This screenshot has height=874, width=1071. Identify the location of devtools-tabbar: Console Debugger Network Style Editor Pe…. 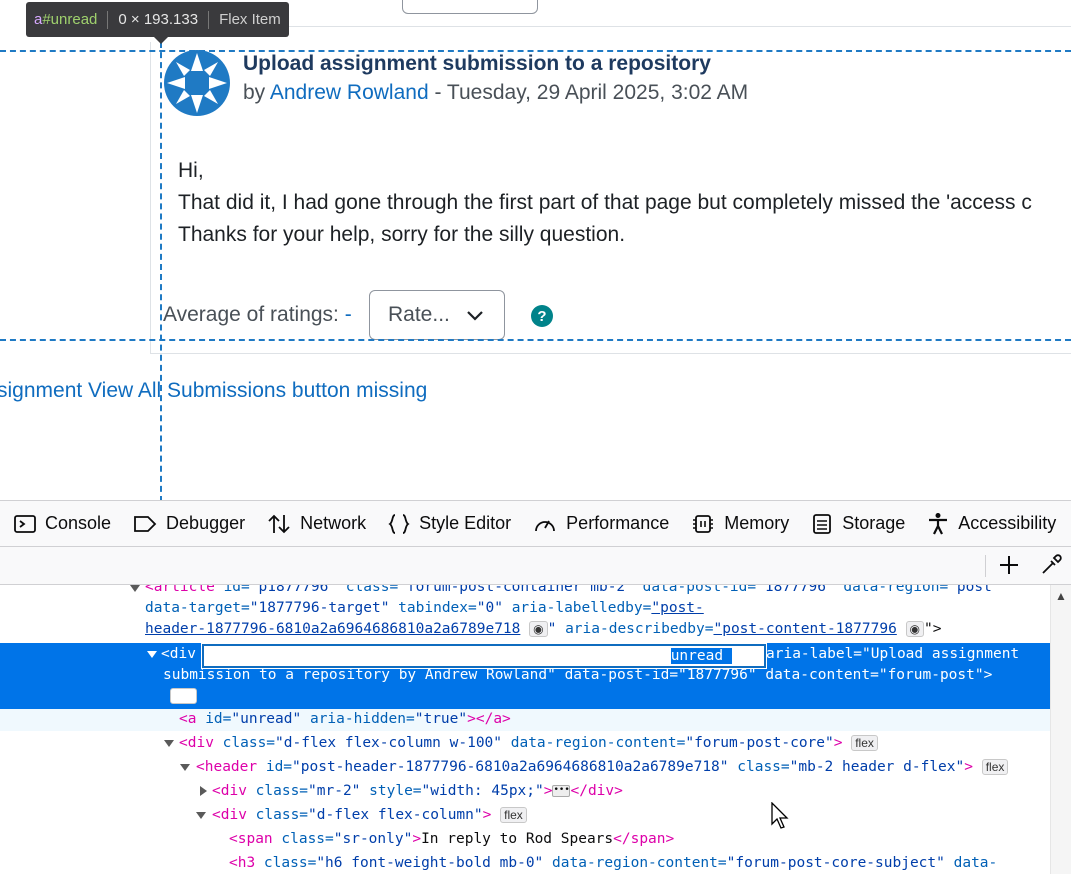
(535, 524).